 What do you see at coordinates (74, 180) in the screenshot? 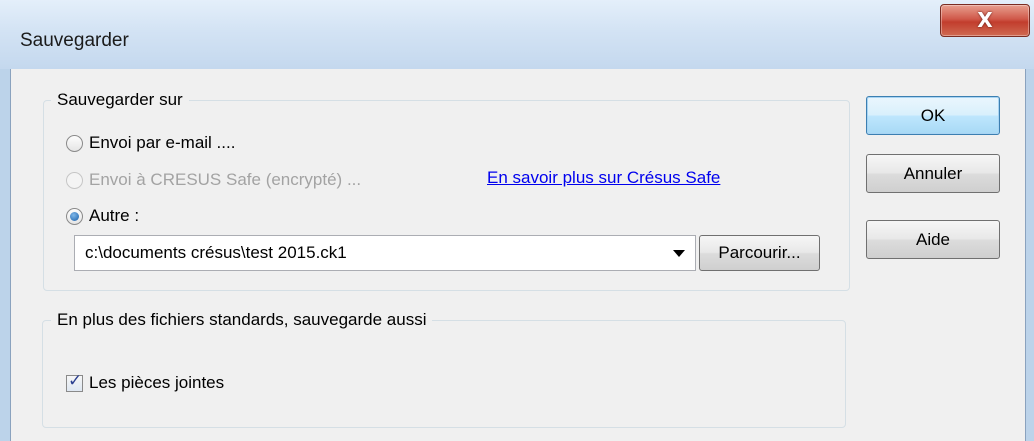
I see `radio-cresus-safe-indicator` at bounding box center [74, 180].